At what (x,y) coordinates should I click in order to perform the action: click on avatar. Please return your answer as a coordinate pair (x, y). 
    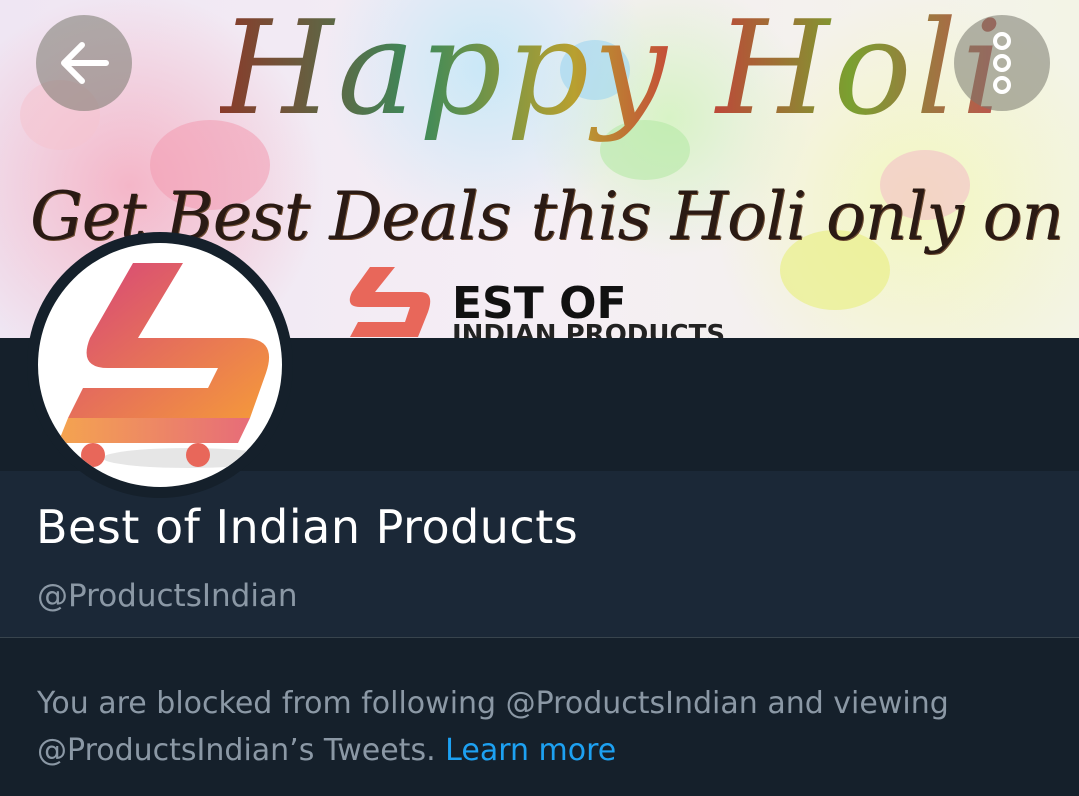
    Looking at the image, I should click on (160, 365).